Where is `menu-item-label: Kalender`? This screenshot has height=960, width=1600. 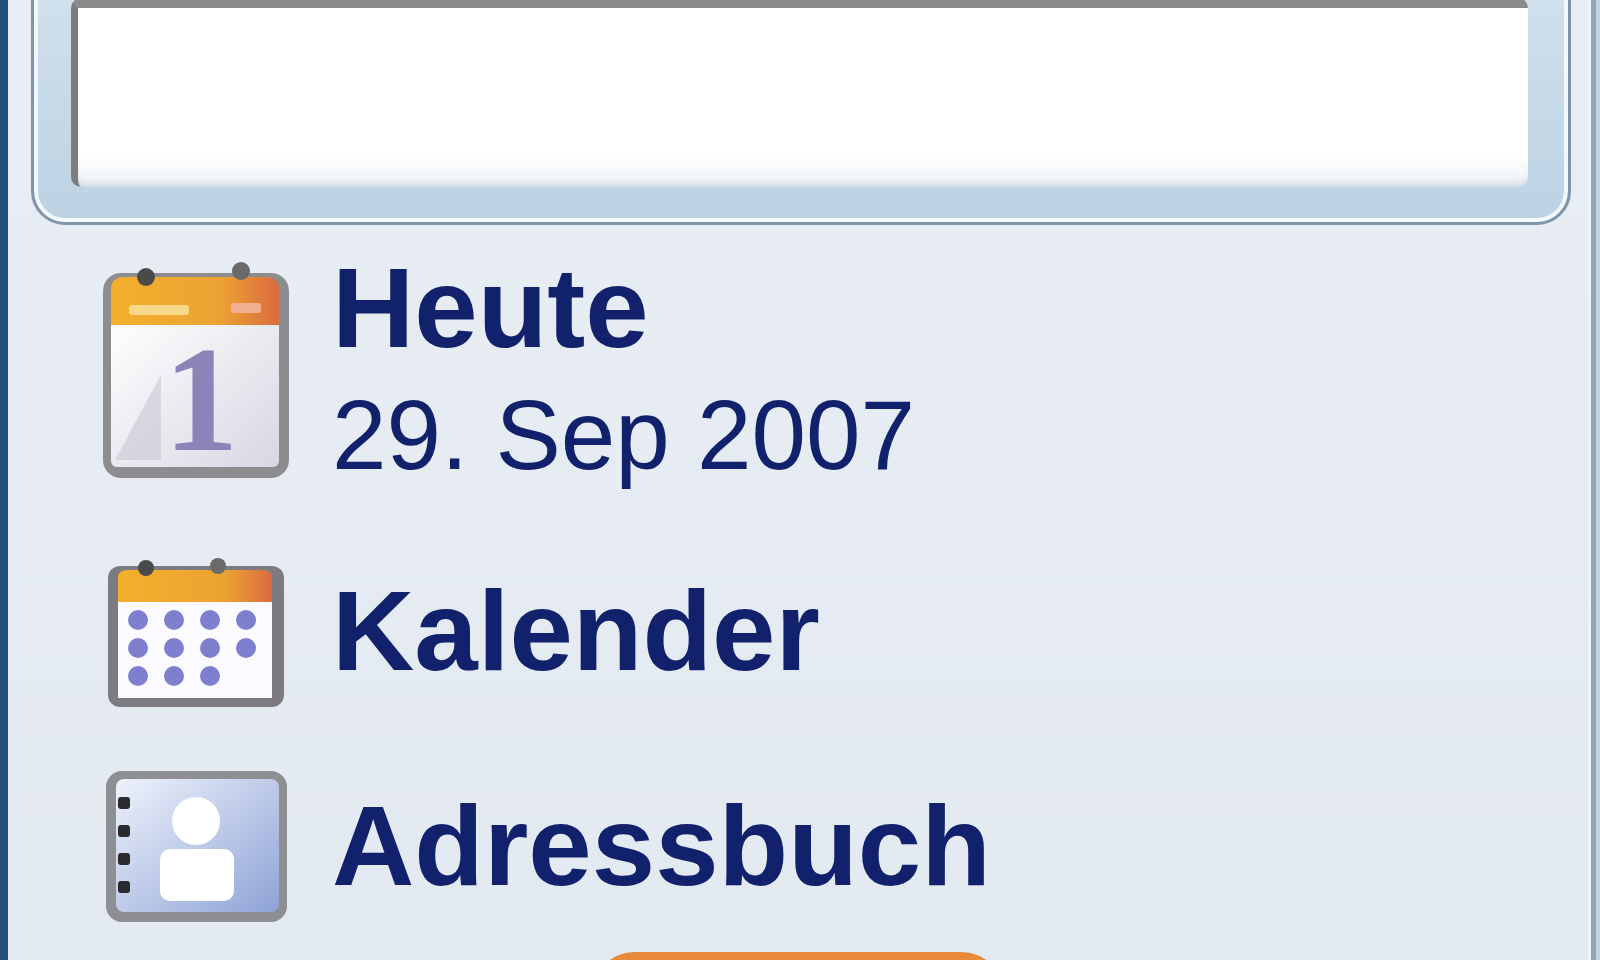
menu-item-label: Kalender is located at coordinates (576, 632).